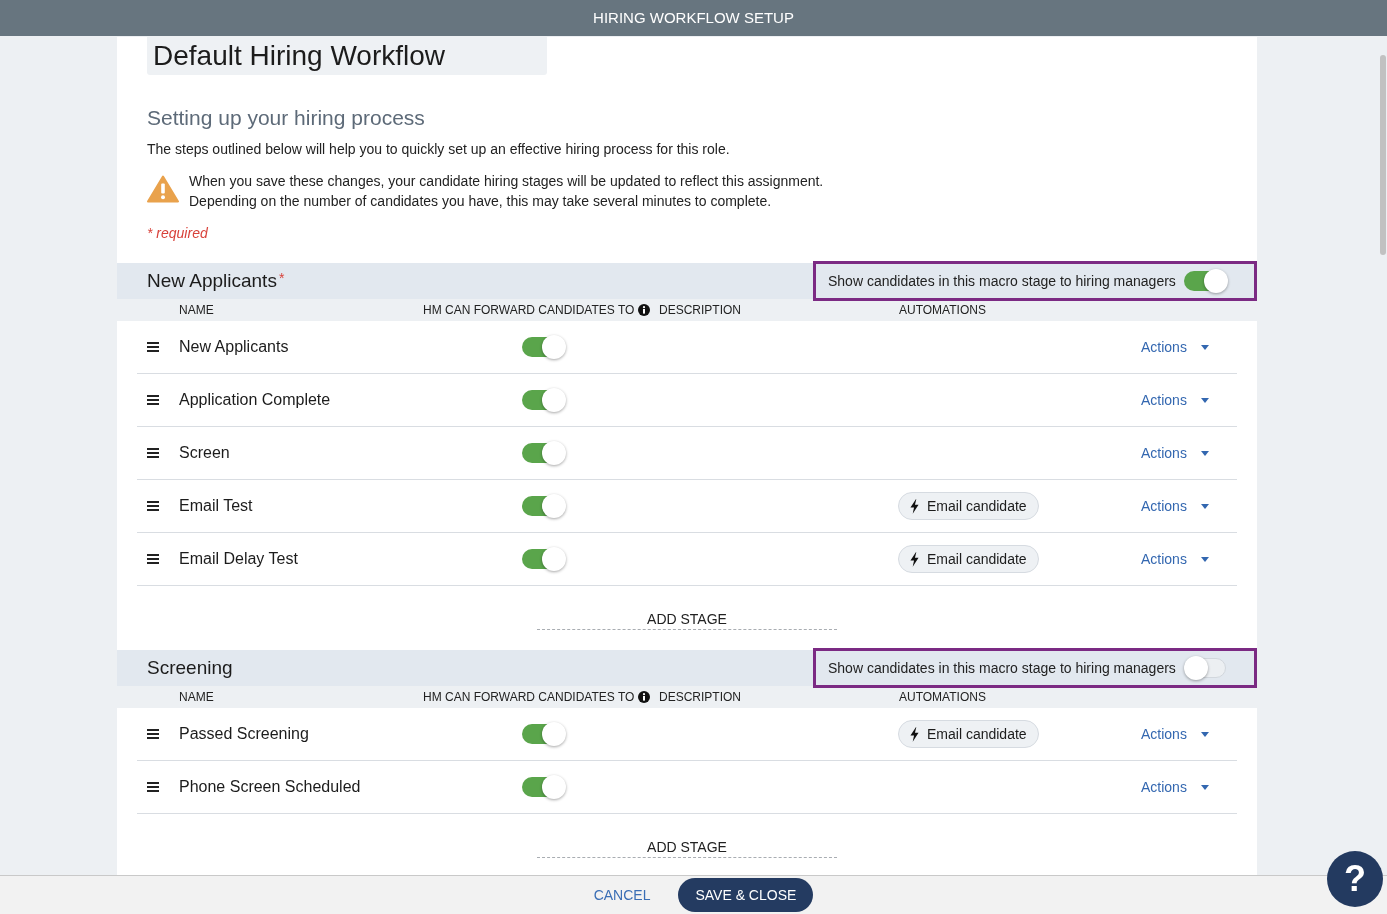 This screenshot has height=914, width=1387. I want to click on stage-name: Phone Screen Scheduled, so click(270, 787).